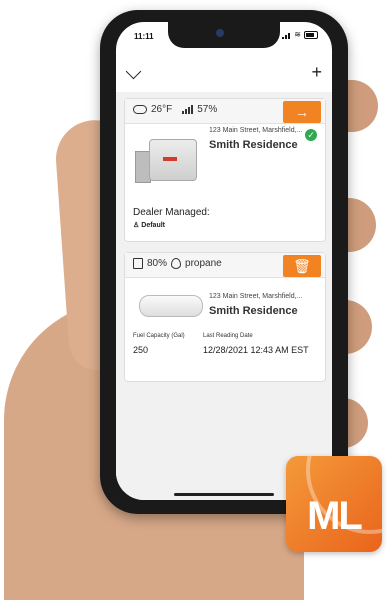 The width and height of the screenshot is (390, 600). Describe the element at coordinates (302, 266) in the screenshot. I see `trash-icon: 🗑` at that location.